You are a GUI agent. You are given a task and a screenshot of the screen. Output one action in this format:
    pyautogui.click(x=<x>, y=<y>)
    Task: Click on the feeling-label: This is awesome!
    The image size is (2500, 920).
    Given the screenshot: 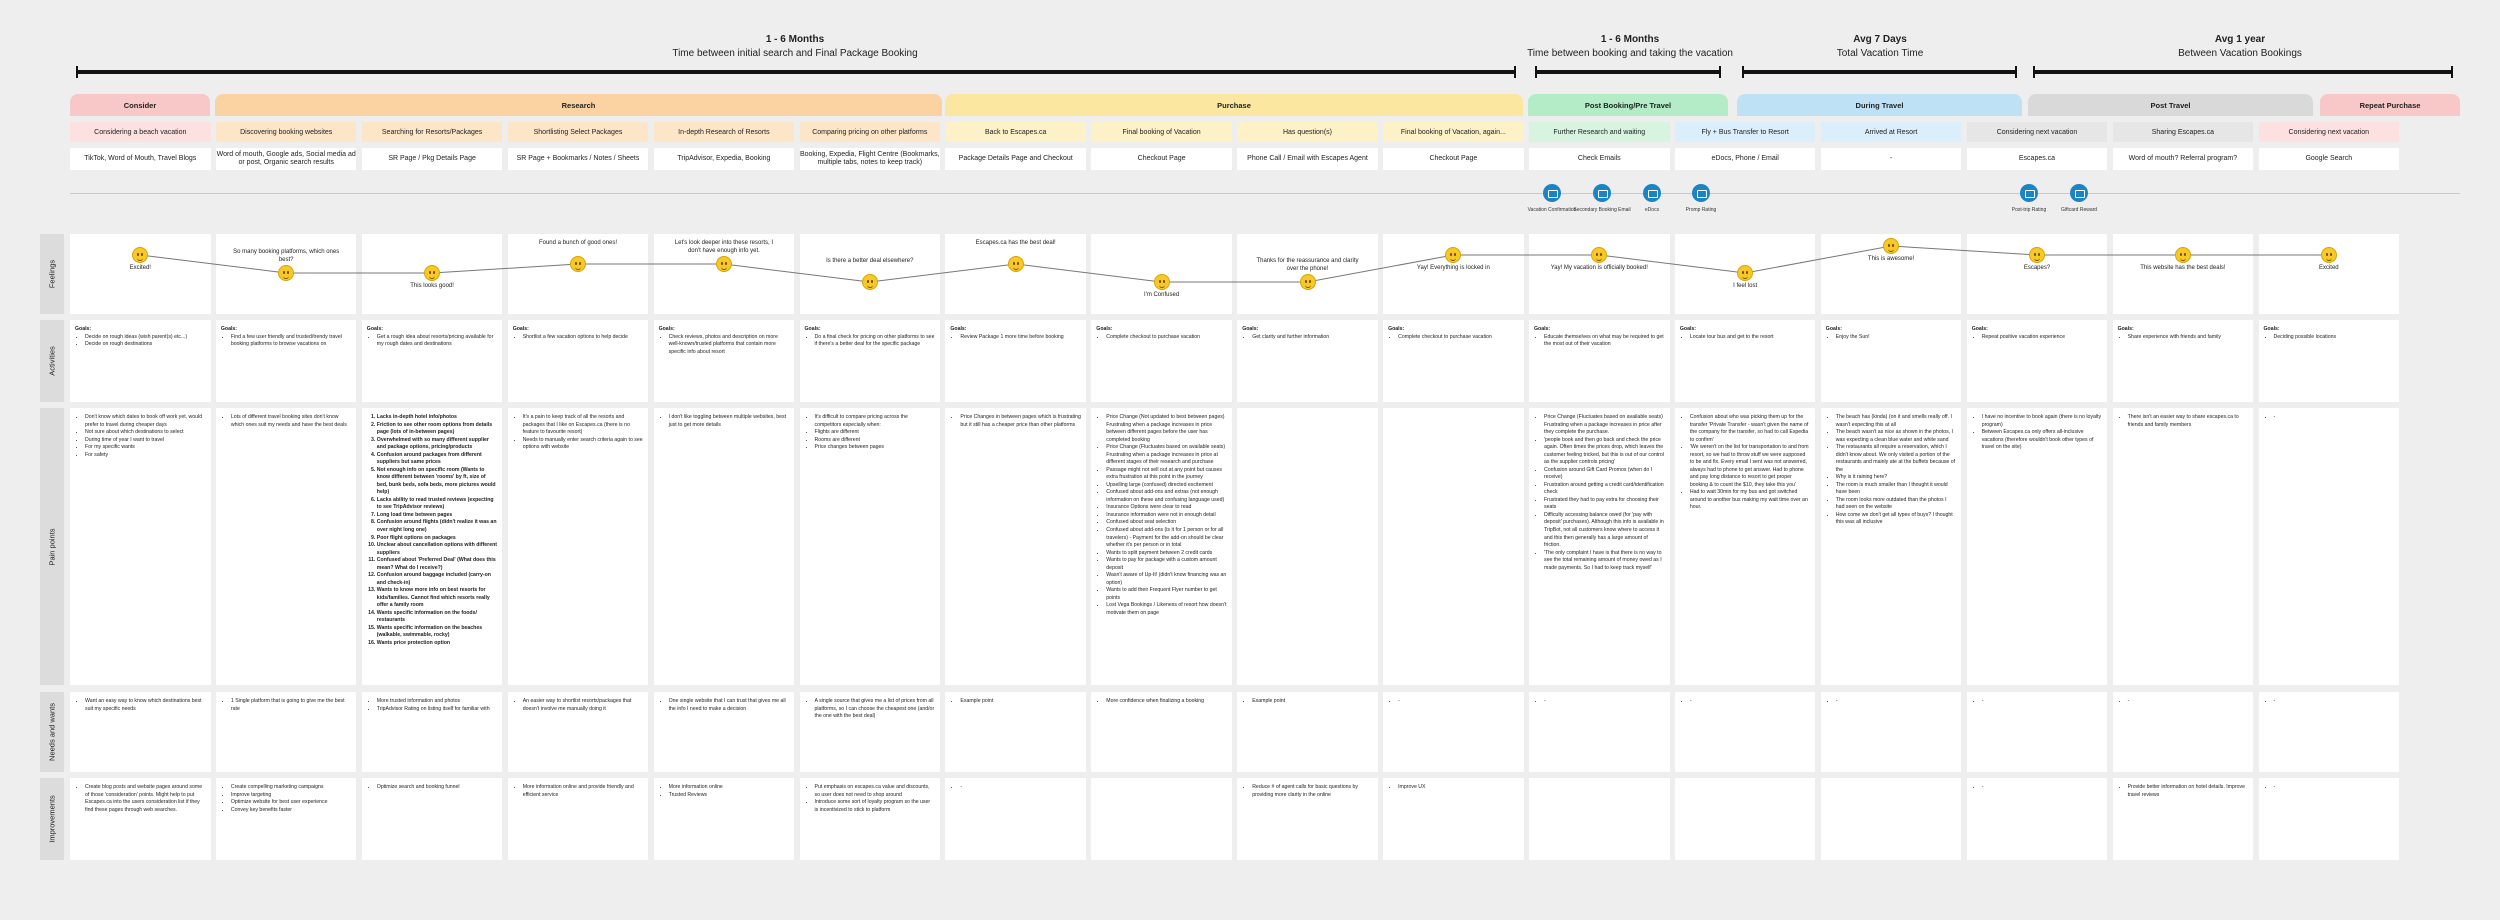 What is the action you would take?
    pyautogui.click(x=1891, y=259)
    